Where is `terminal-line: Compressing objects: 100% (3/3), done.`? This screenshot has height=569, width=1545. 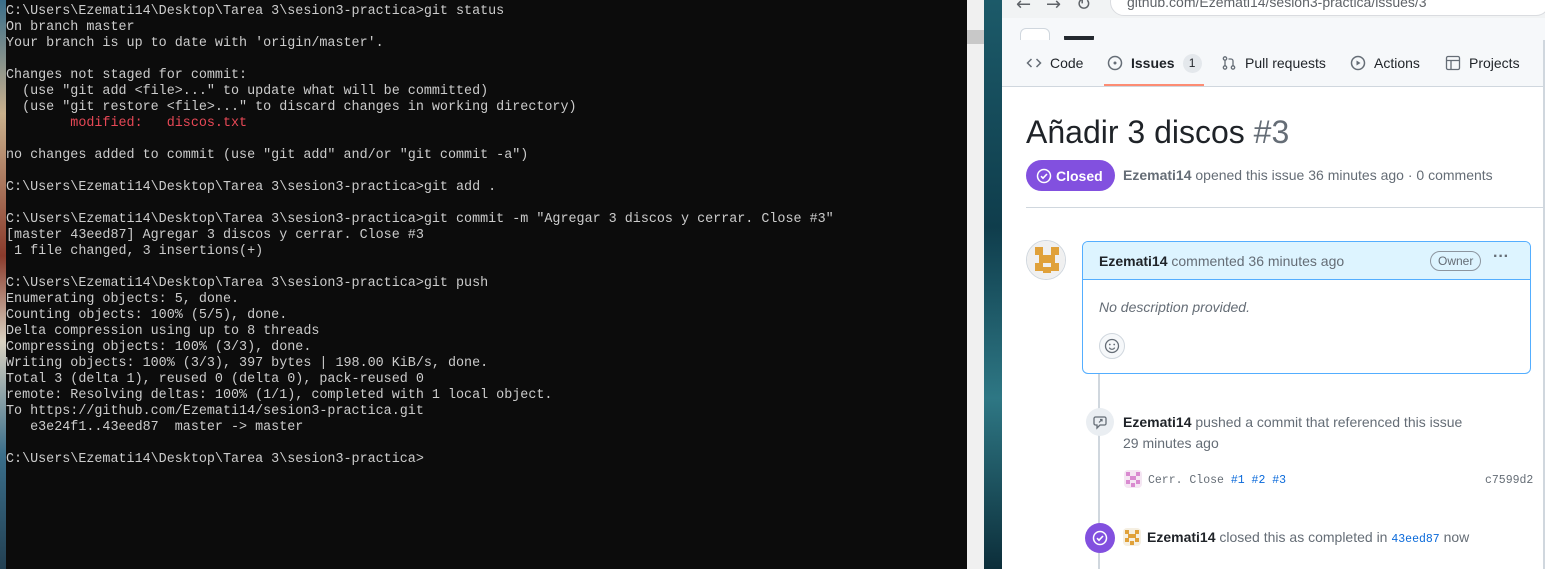
terminal-line: Compressing objects: 100% (3/3), done. is located at coordinates (159, 347).